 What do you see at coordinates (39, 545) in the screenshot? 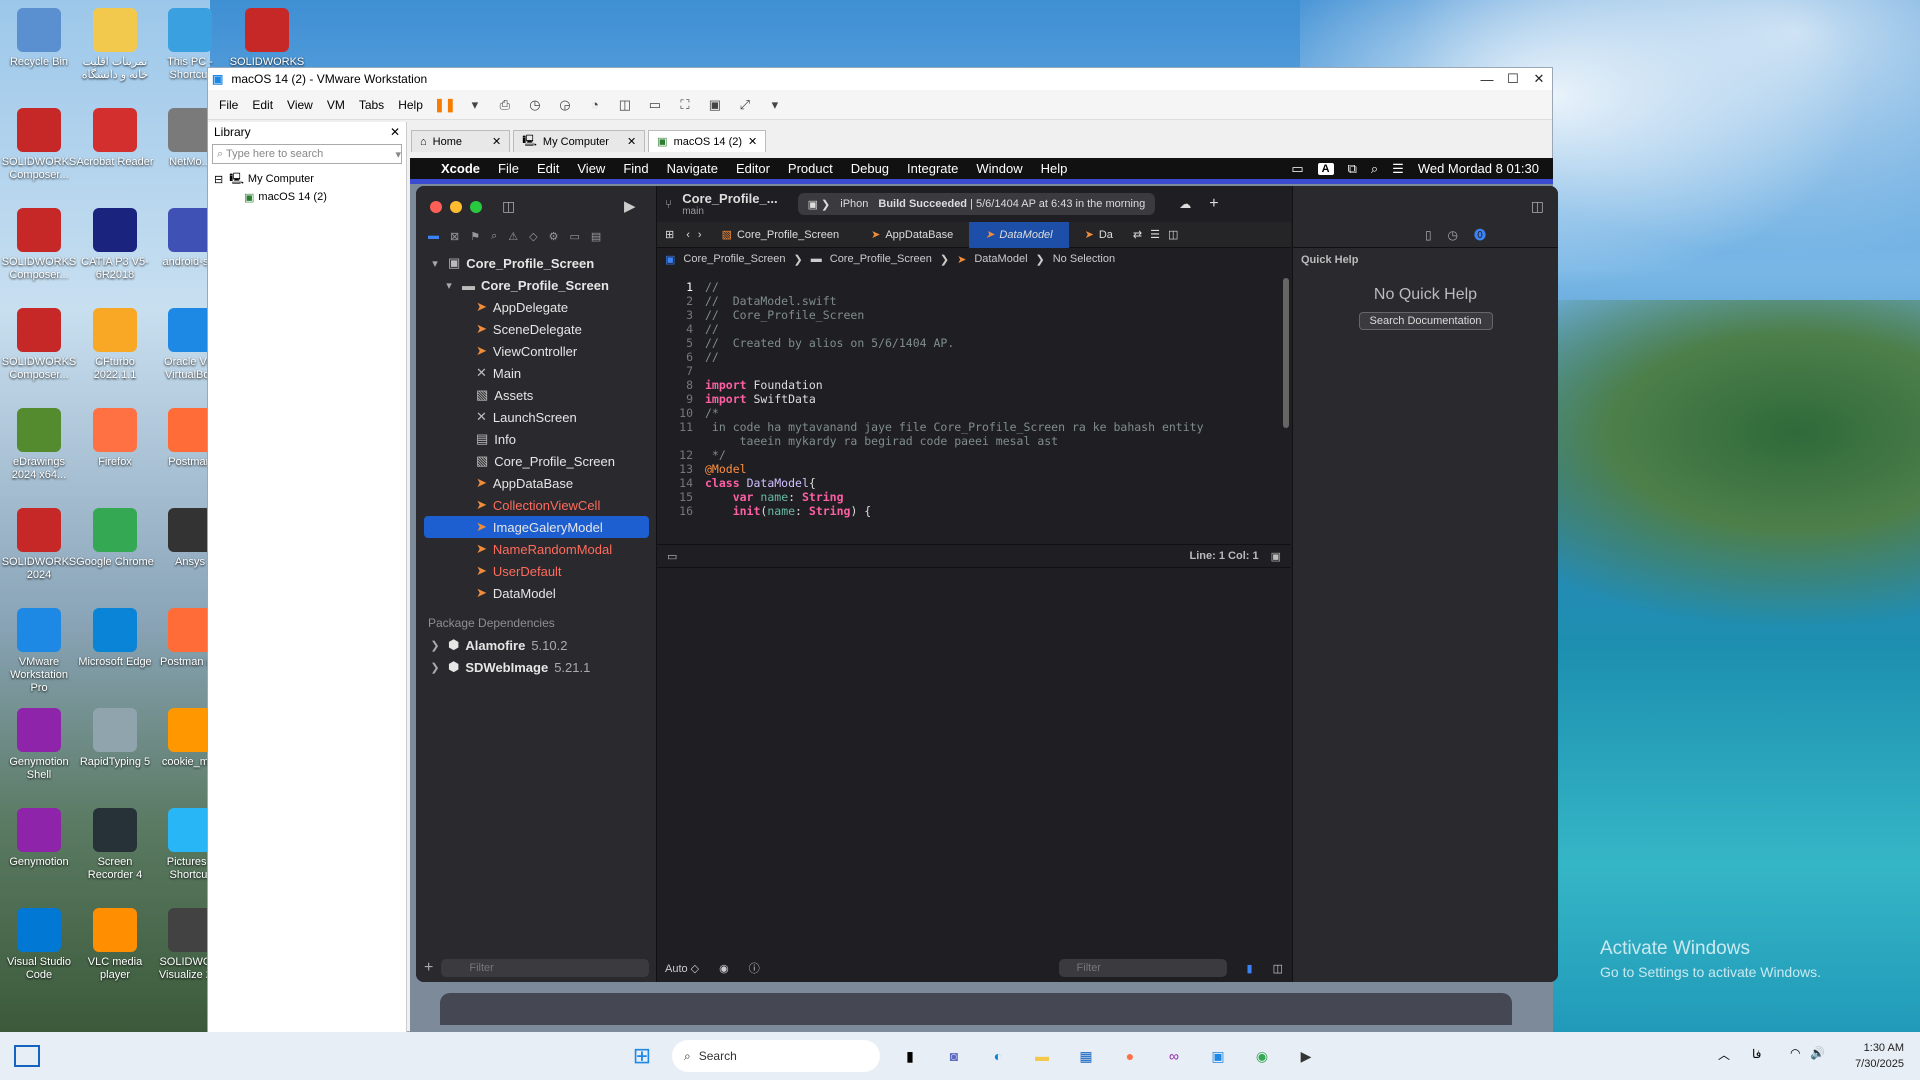
I see `desktop-icon: SOLIDWORKS 2024` at bounding box center [39, 545].